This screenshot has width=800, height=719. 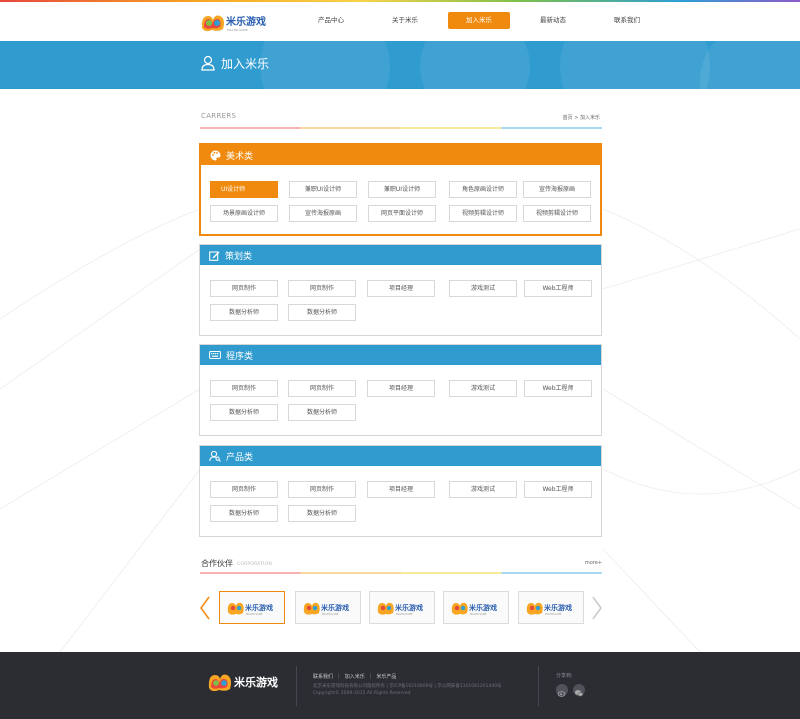 What do you see at coordinates (215, 456) in the screenshot?
I see `user-search-icon` at bounding box center [215, 456].